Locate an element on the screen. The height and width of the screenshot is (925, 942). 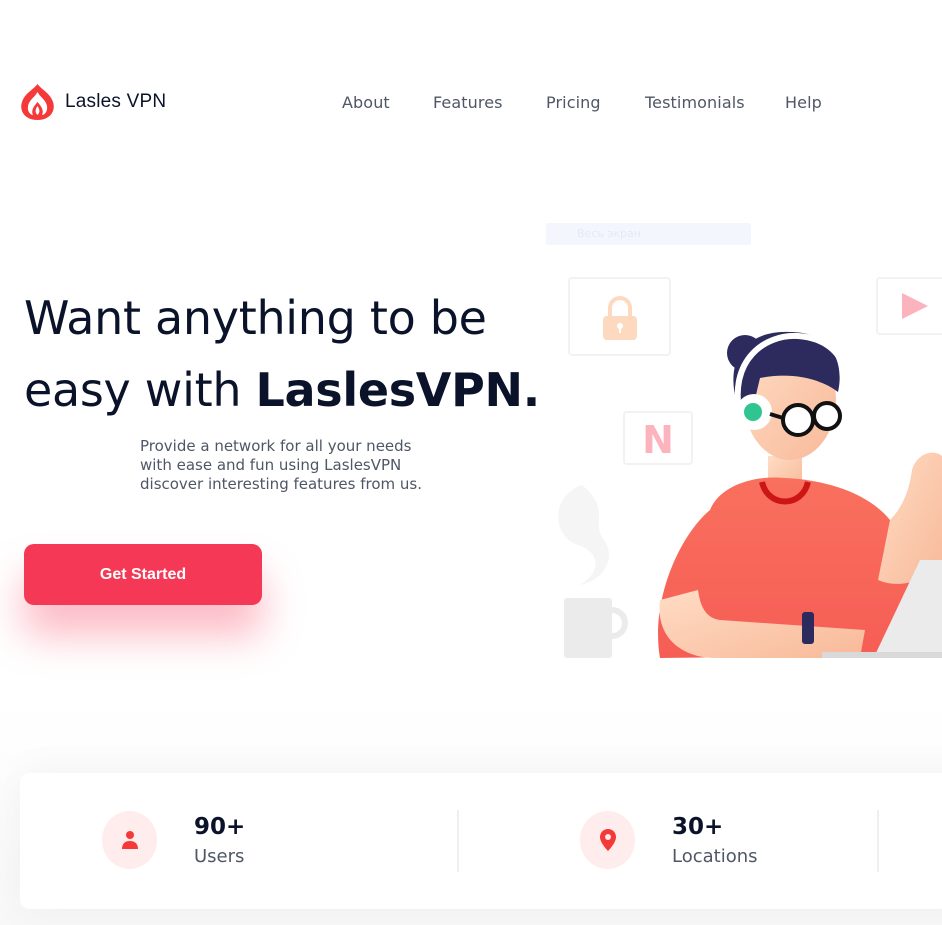
stats-card: 90+ Users 30+ Locations is located at coordinates (481, 841).